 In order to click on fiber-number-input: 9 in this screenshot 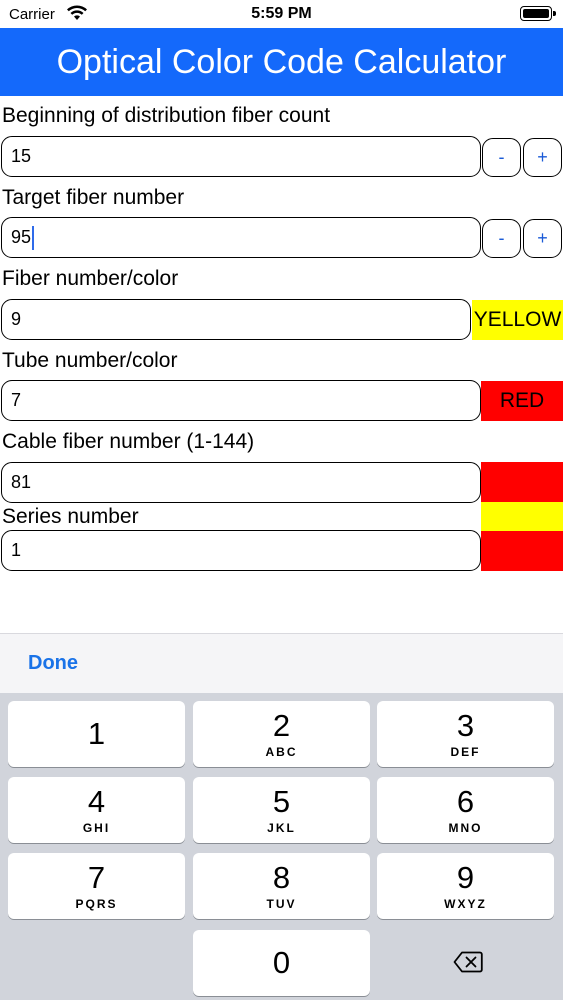, I will do `click(236, 319)`.